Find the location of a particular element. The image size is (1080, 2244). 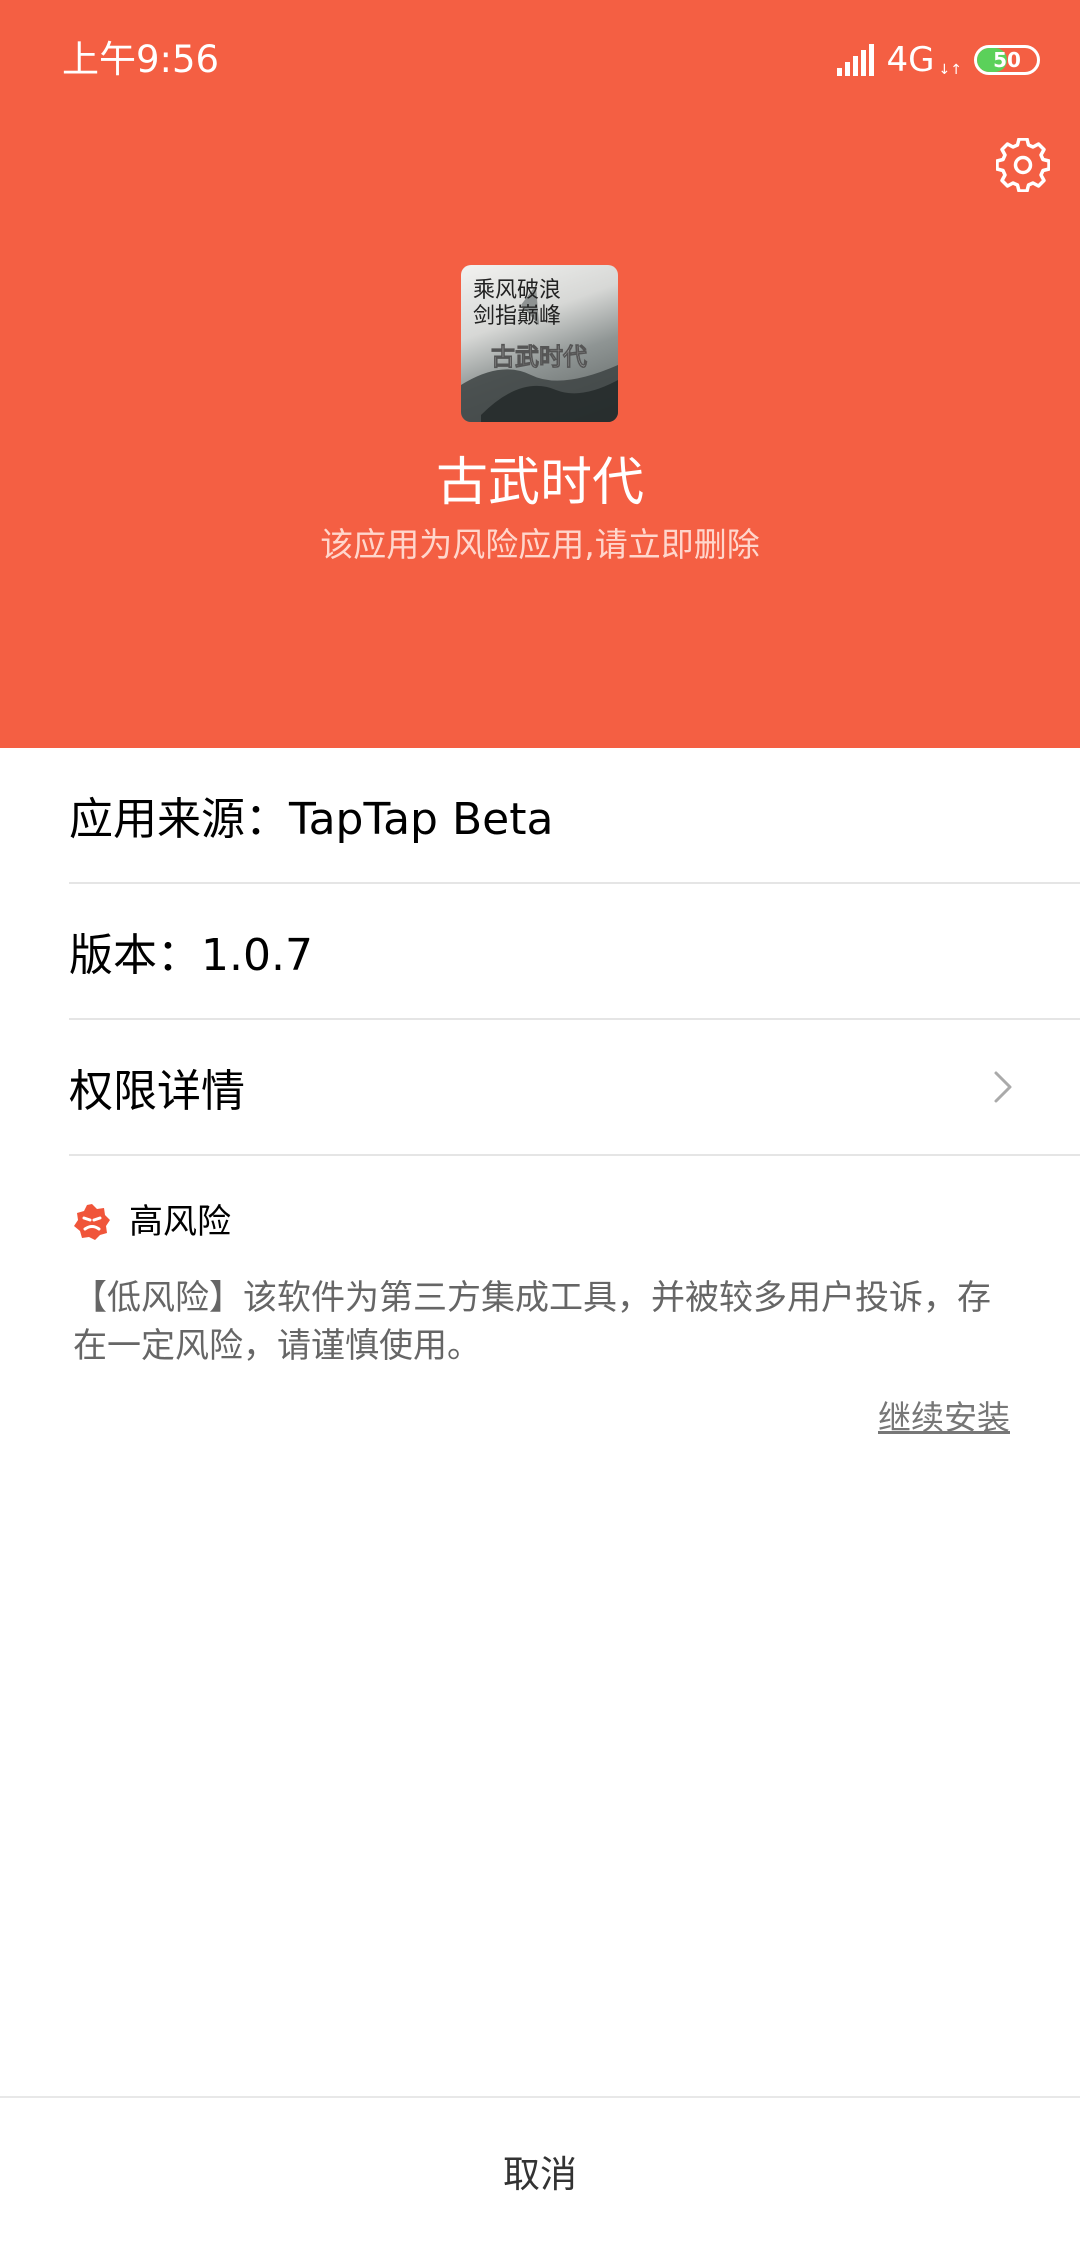

game-app-icon: 乘风破浪 剑指巅峰 古武时代 is located at coordinates (539, 343).